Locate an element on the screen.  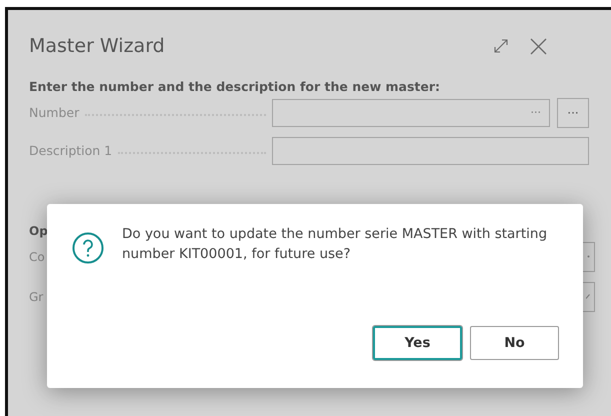
no-button: No is located at coordinates (514, 343).